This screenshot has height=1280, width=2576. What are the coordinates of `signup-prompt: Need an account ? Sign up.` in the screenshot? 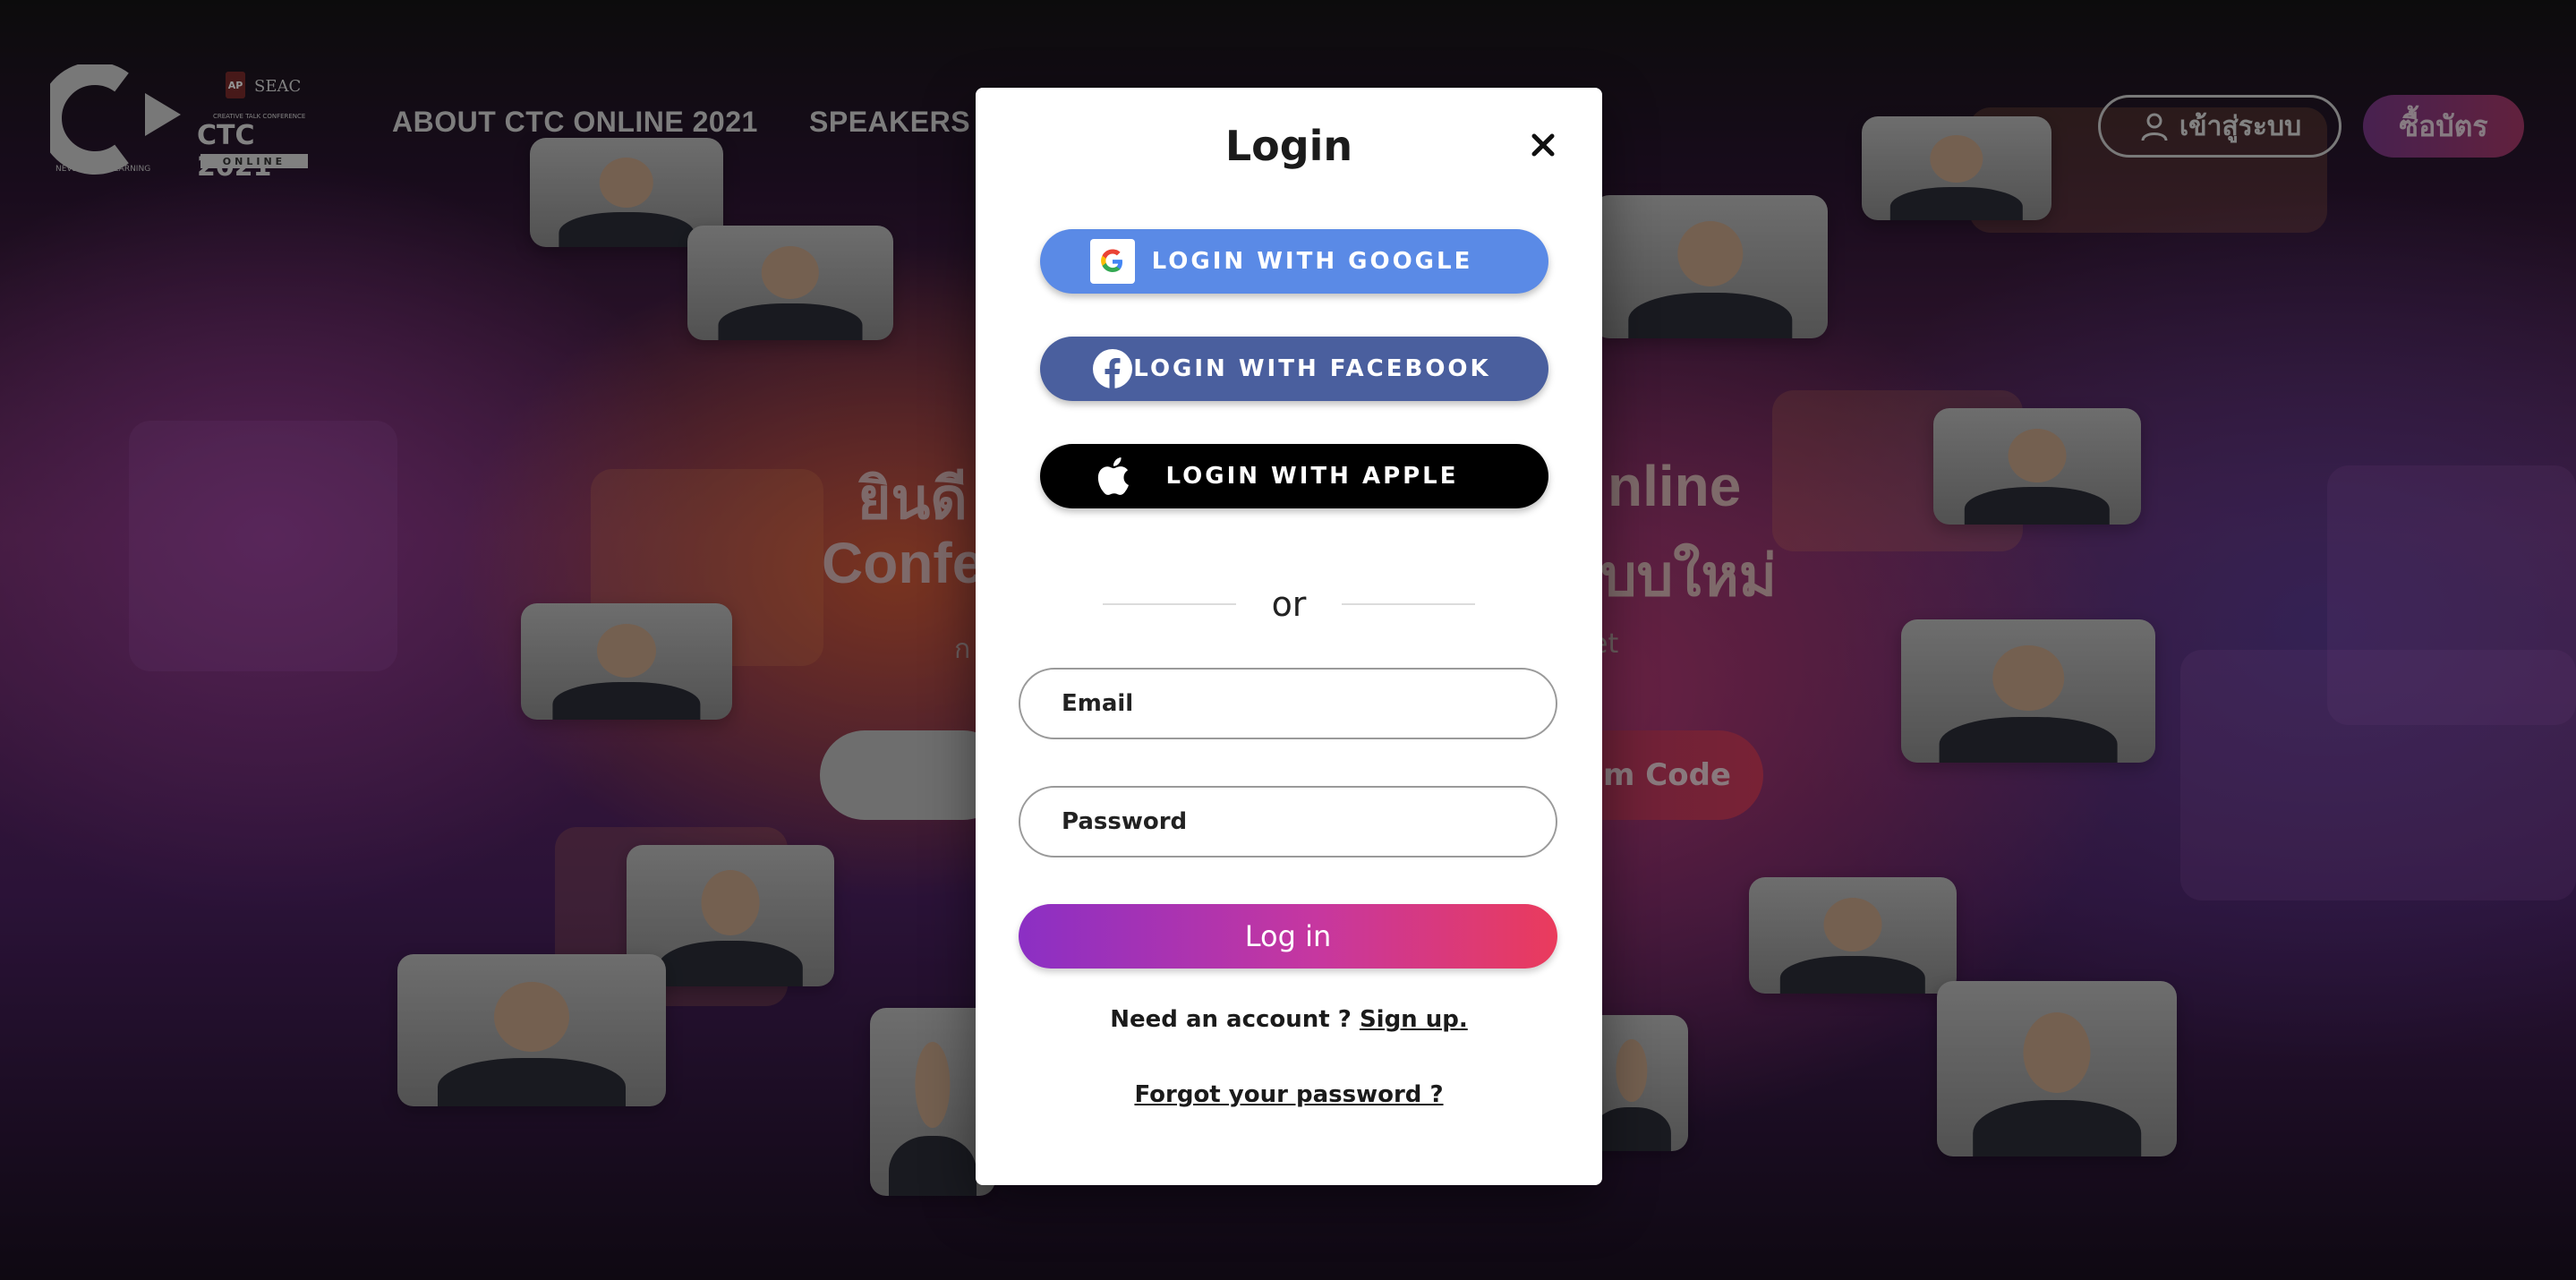 It's located at (1289, 1019).